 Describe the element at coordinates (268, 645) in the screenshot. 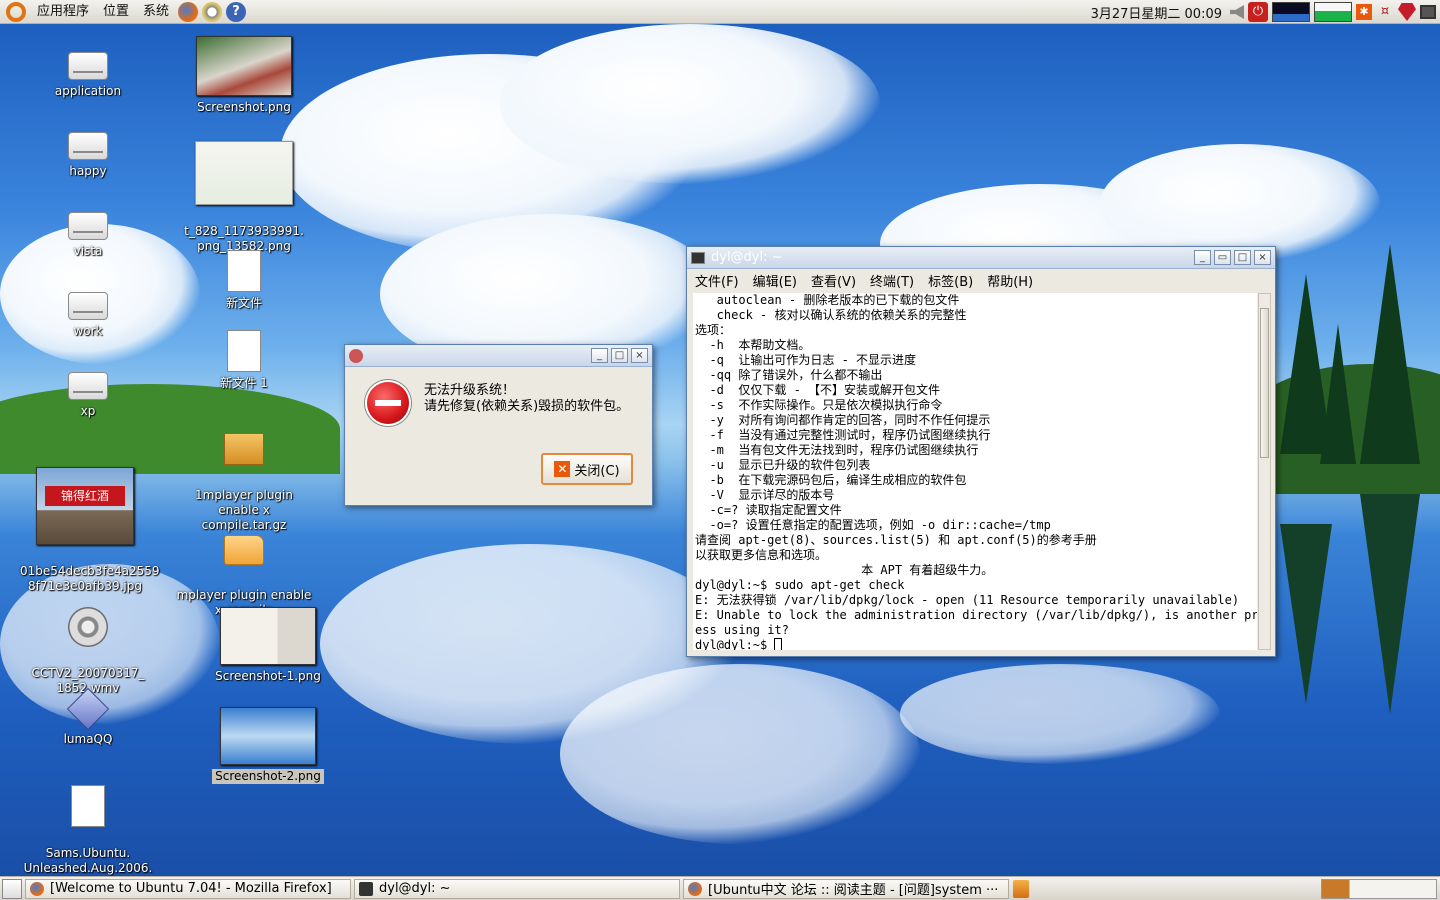

I see `desktop-icon-screenshot-1: Screenshot-1.png` at that location.